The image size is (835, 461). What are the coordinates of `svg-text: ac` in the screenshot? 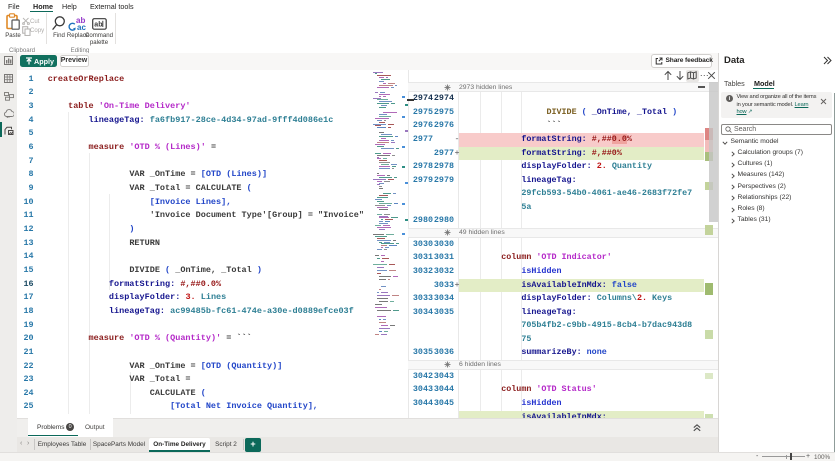 It's located at (81, 27).